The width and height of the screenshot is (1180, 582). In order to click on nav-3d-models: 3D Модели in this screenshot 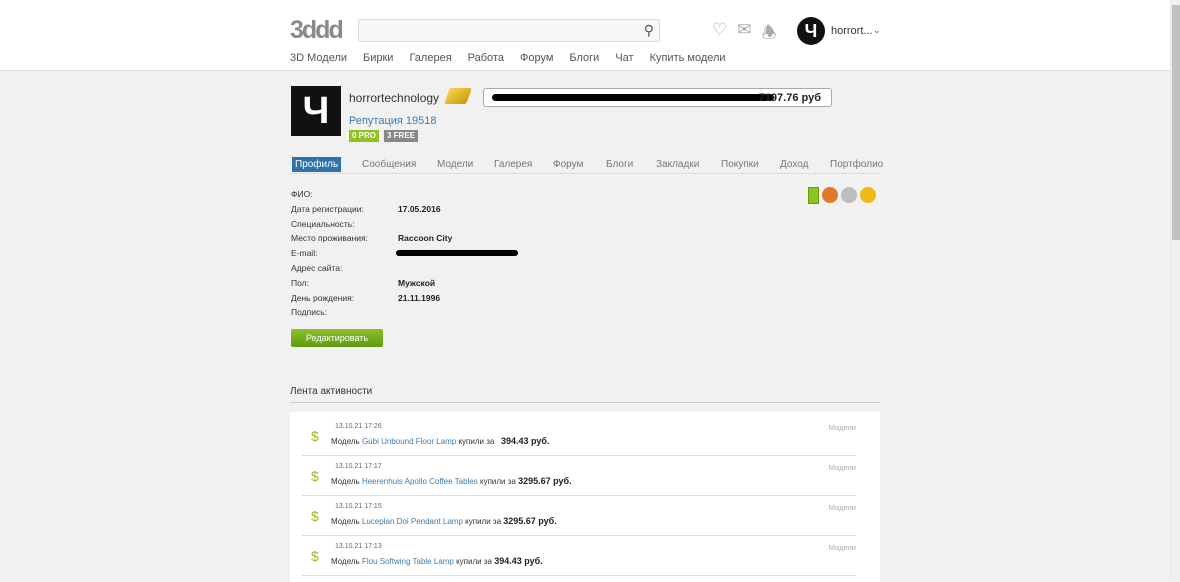, I will do `click(318, 58)`.